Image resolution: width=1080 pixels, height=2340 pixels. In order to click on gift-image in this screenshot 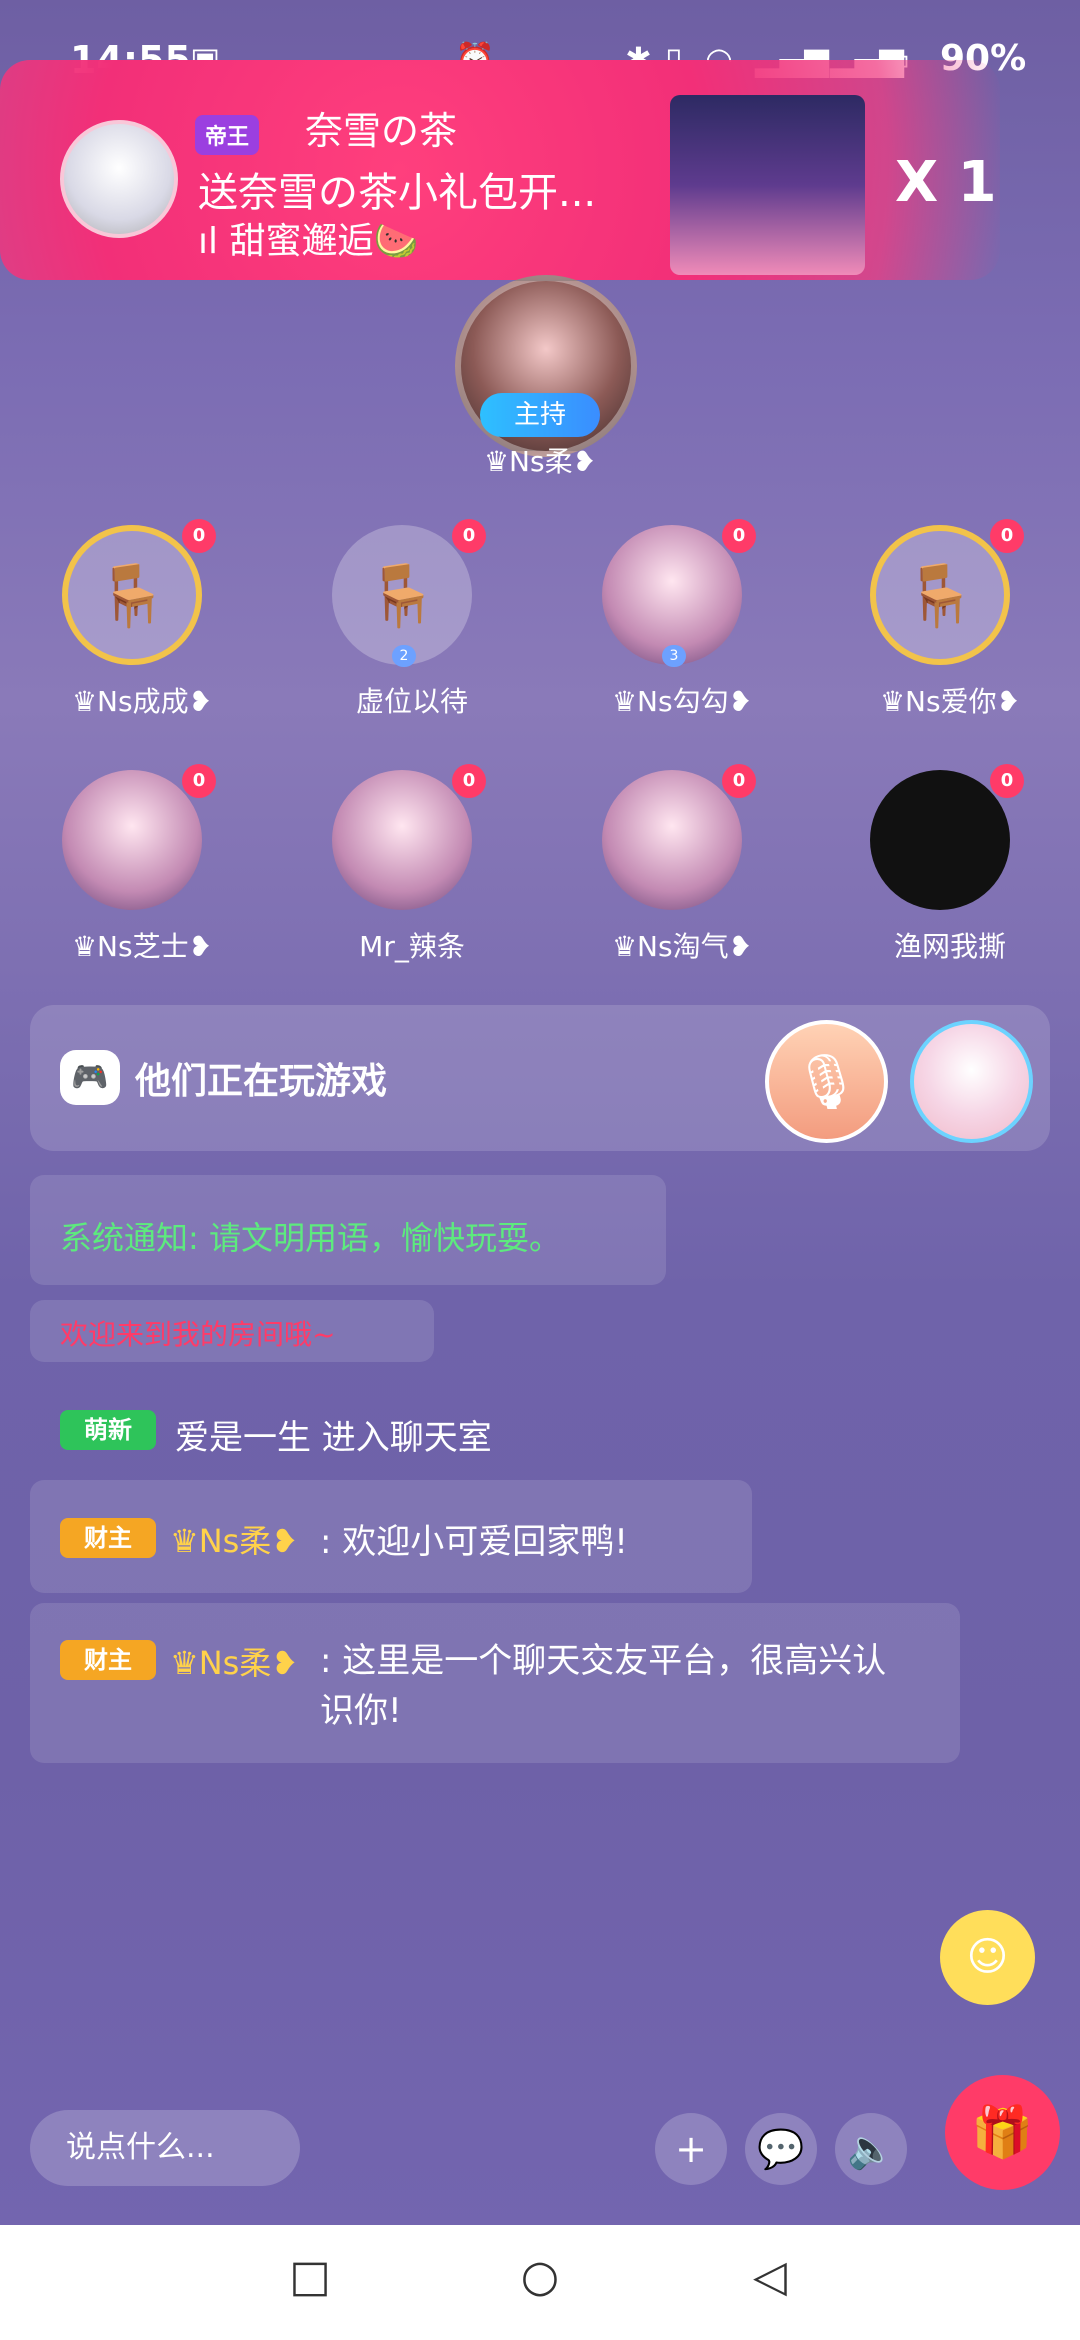, I will do `click(767, 185)`.